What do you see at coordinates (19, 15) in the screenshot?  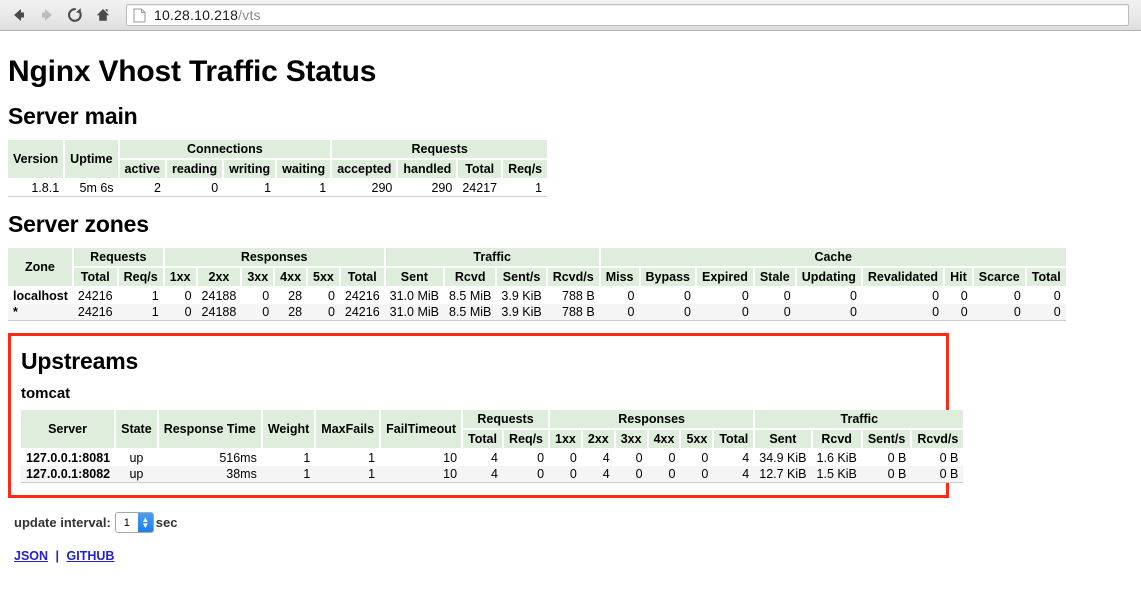 I see `back-arrow-icon` at bounding box center [19, 15].